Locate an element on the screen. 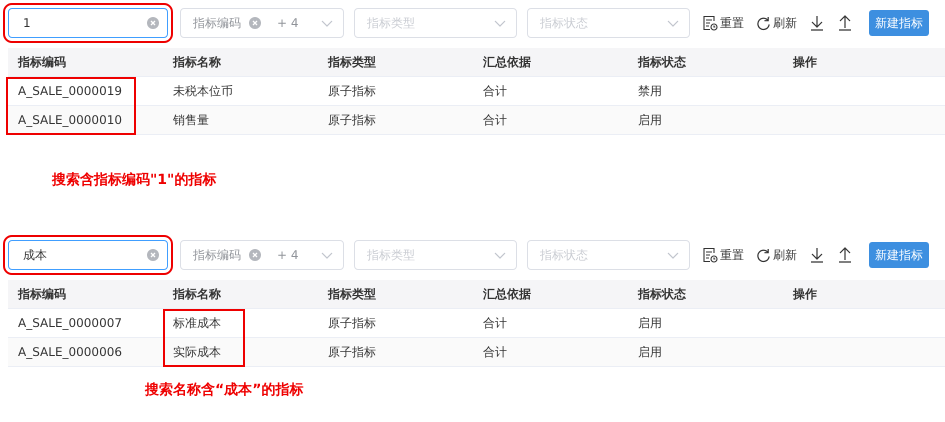 The height and width of the screenshot is (422, 945). table-cell-text: 标准成本 is located at coordinates (197, 323).